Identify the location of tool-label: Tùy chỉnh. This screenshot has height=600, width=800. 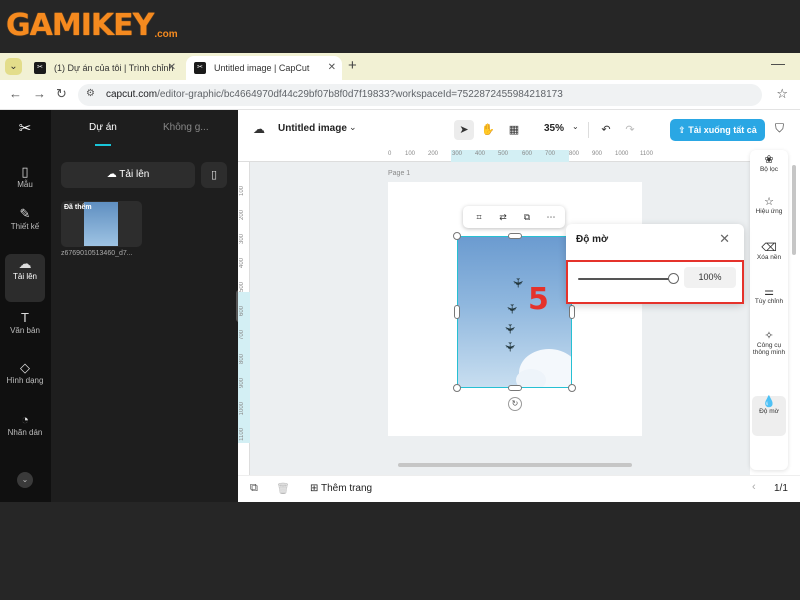
(769, 301).